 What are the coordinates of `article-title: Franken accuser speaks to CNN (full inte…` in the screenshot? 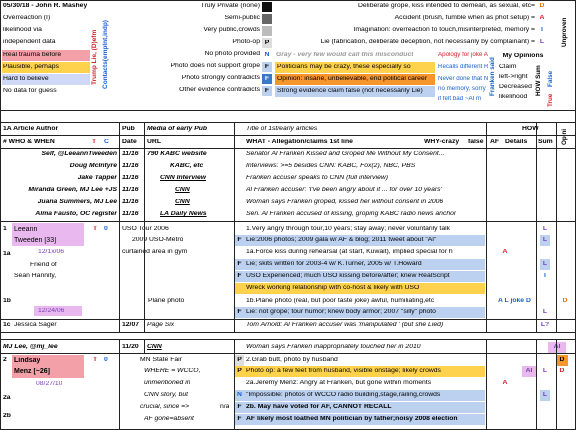 It's located at (317, 178).